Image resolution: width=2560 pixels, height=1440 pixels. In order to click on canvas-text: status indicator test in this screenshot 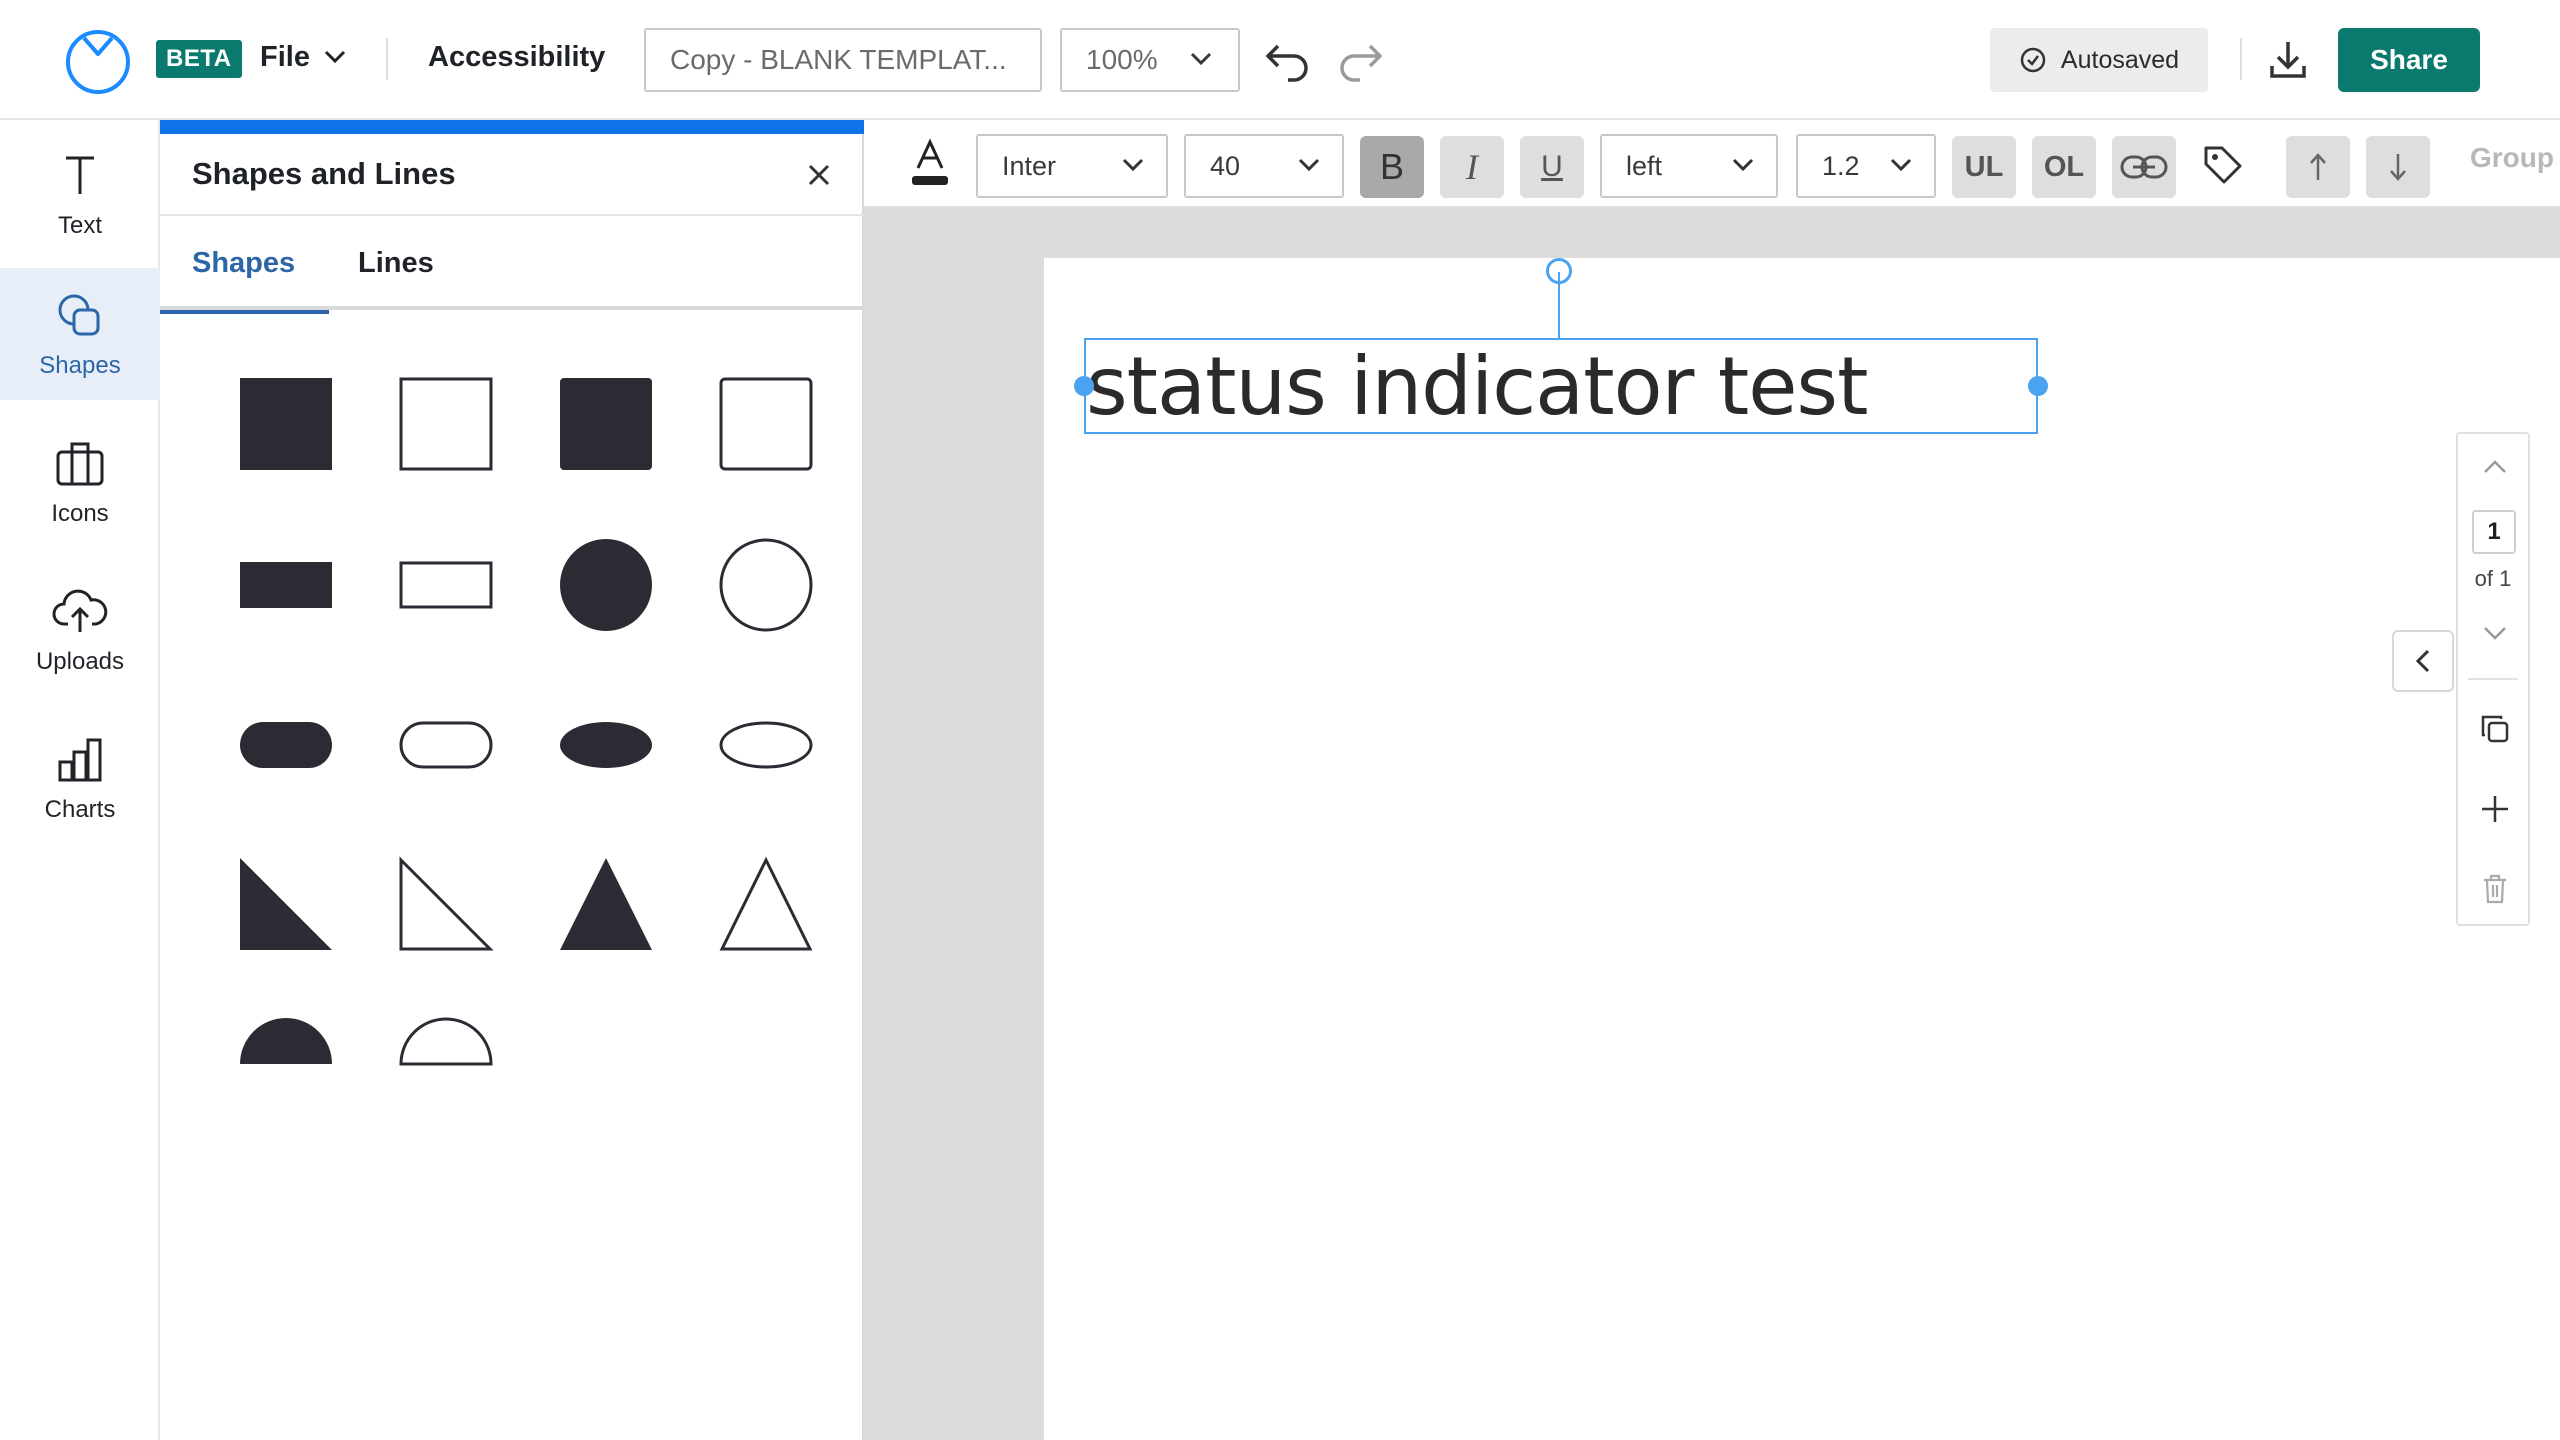, I will do `click(1477, 387)`.